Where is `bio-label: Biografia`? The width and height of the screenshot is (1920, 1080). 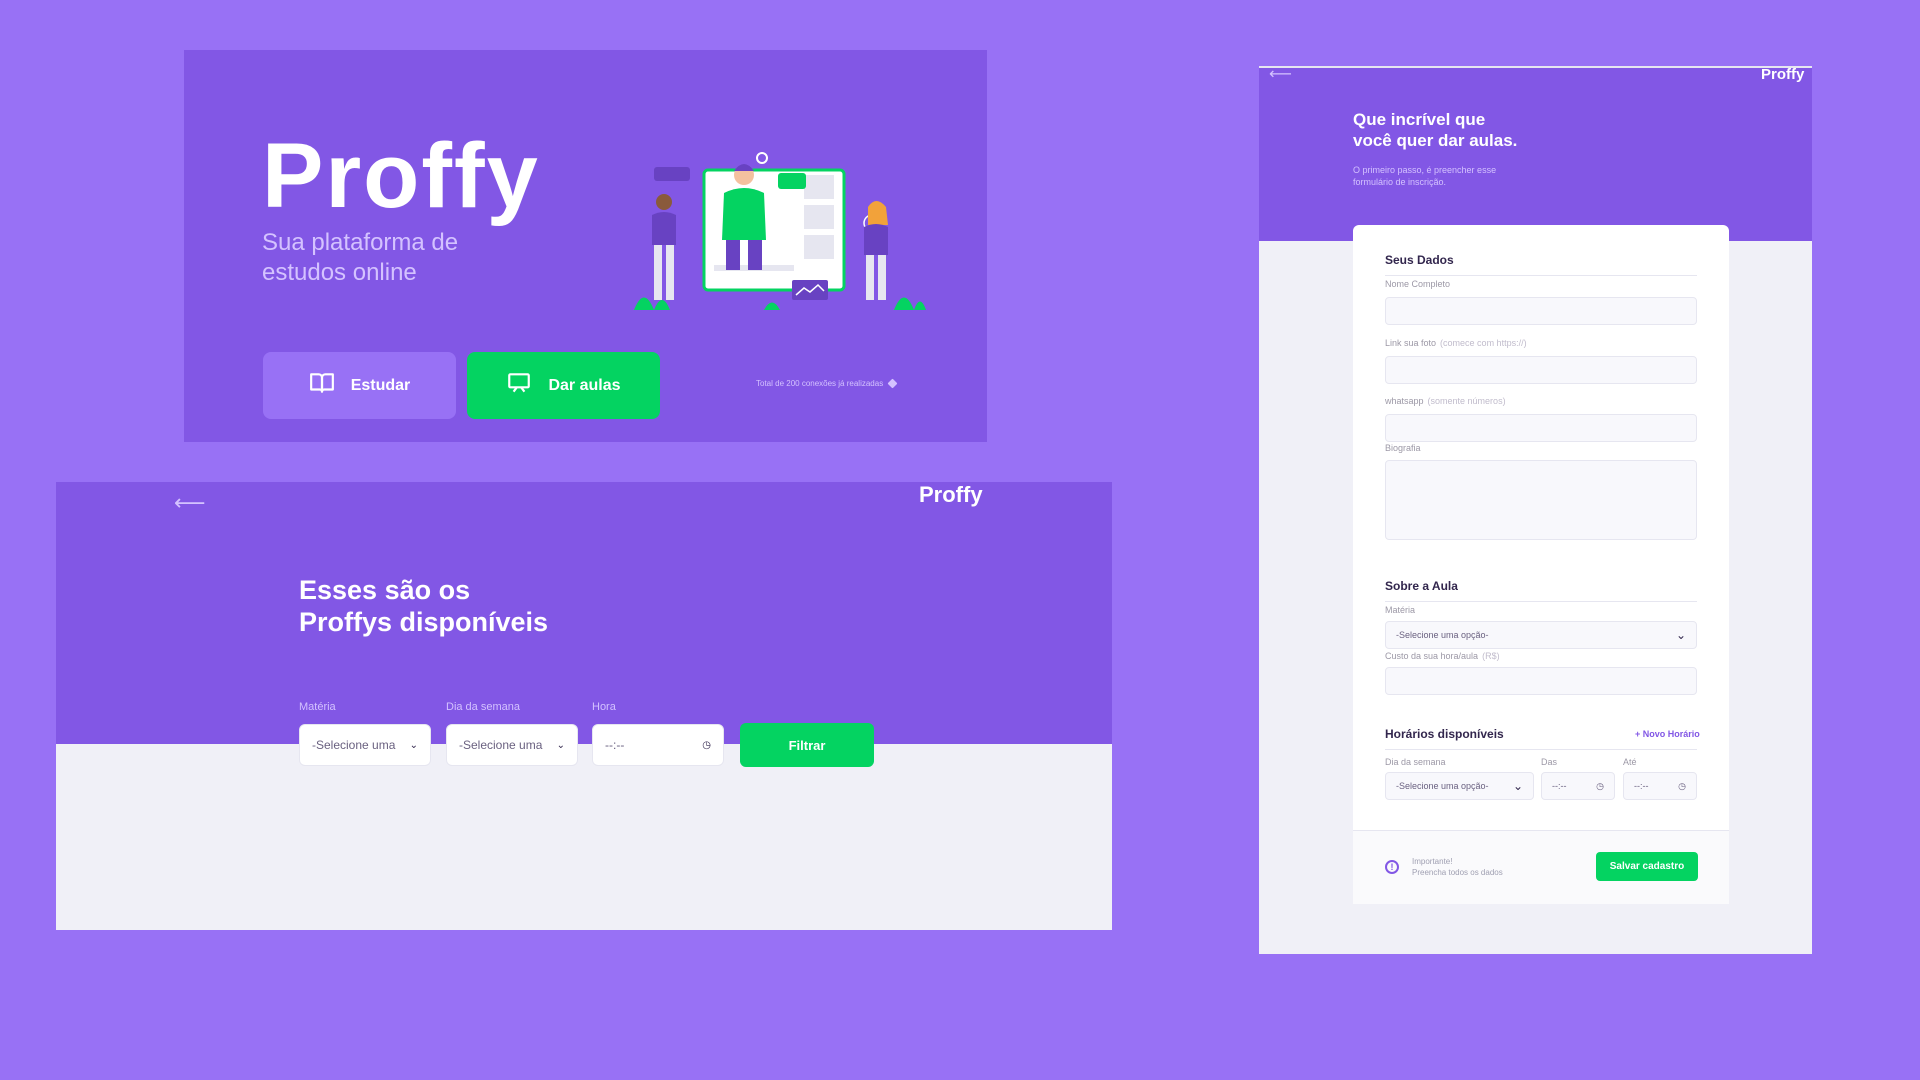
bio-label: Biografia is located at coordinates (1403, 448).